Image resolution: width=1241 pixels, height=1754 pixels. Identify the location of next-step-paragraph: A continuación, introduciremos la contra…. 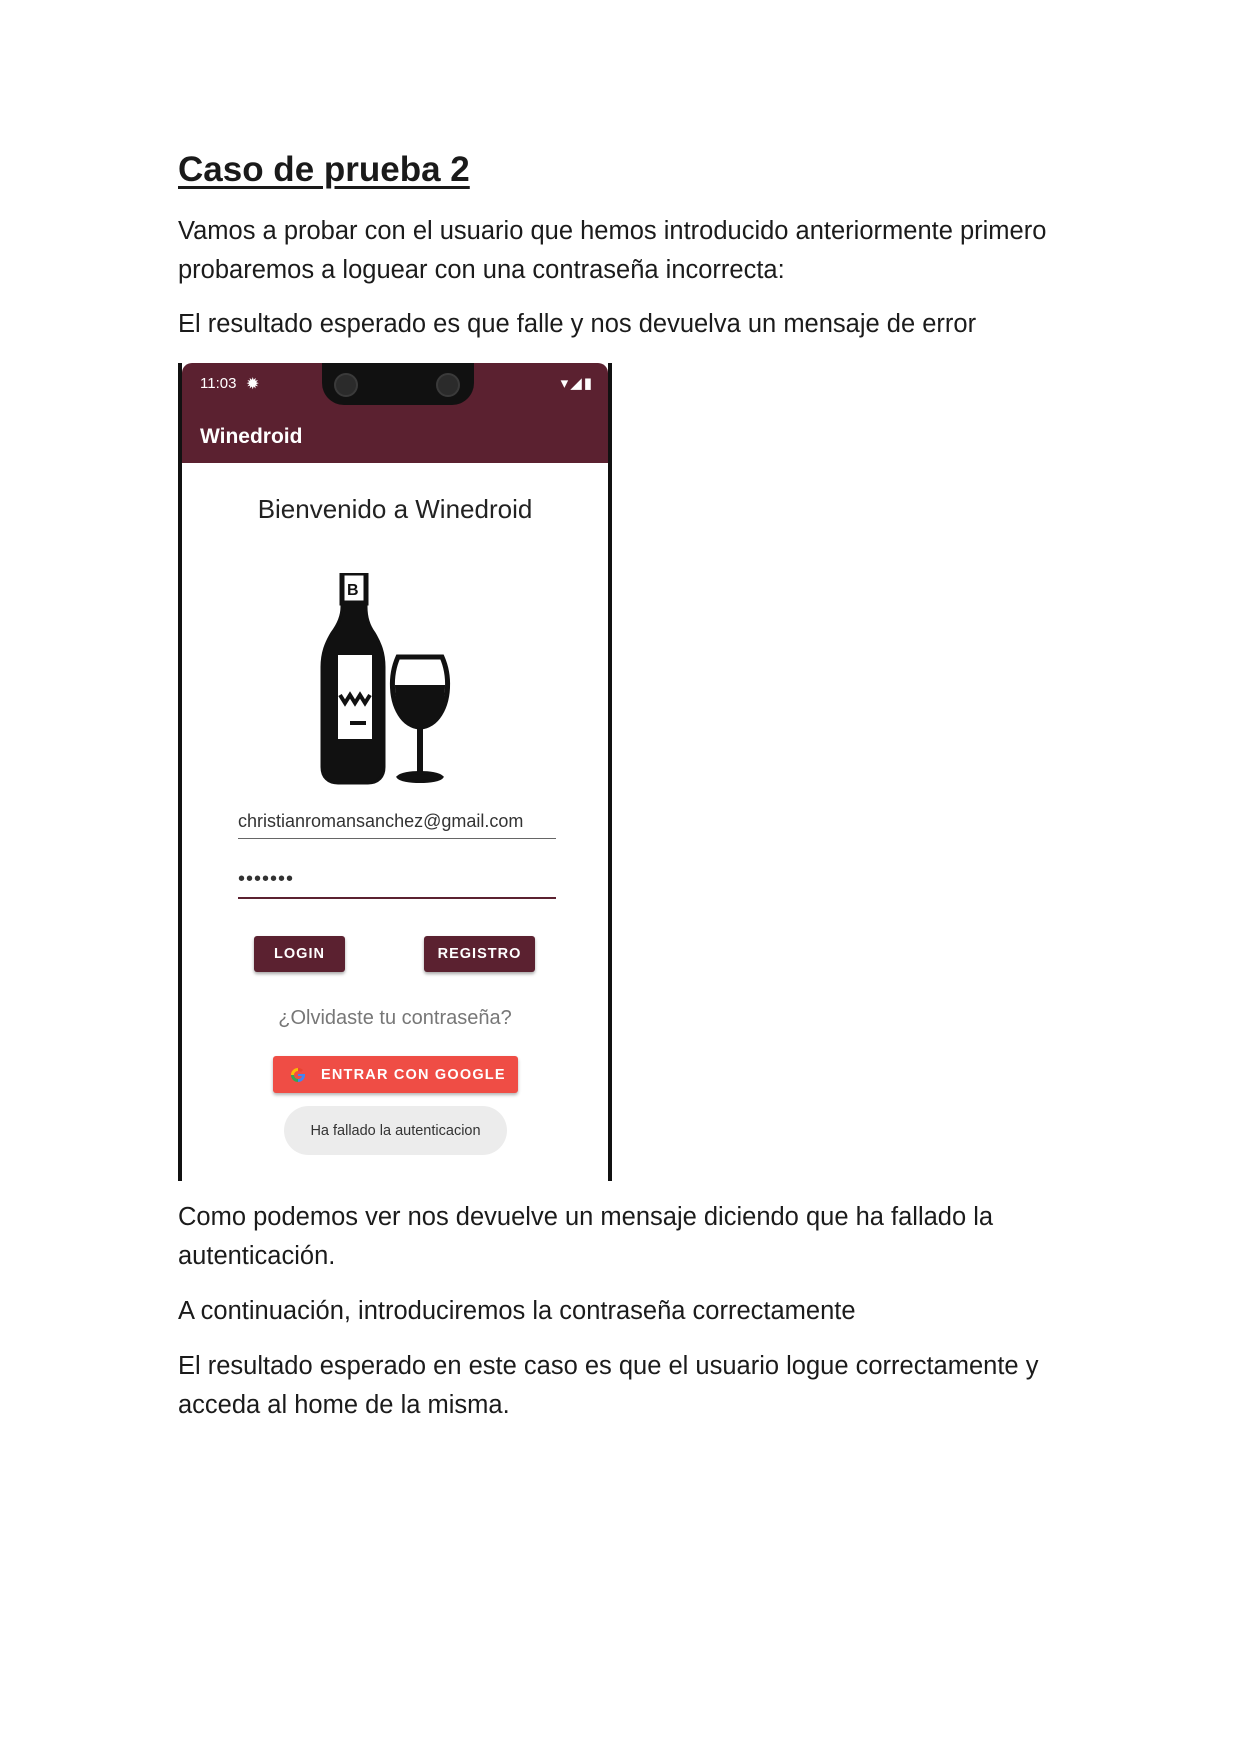
(517, 1311).